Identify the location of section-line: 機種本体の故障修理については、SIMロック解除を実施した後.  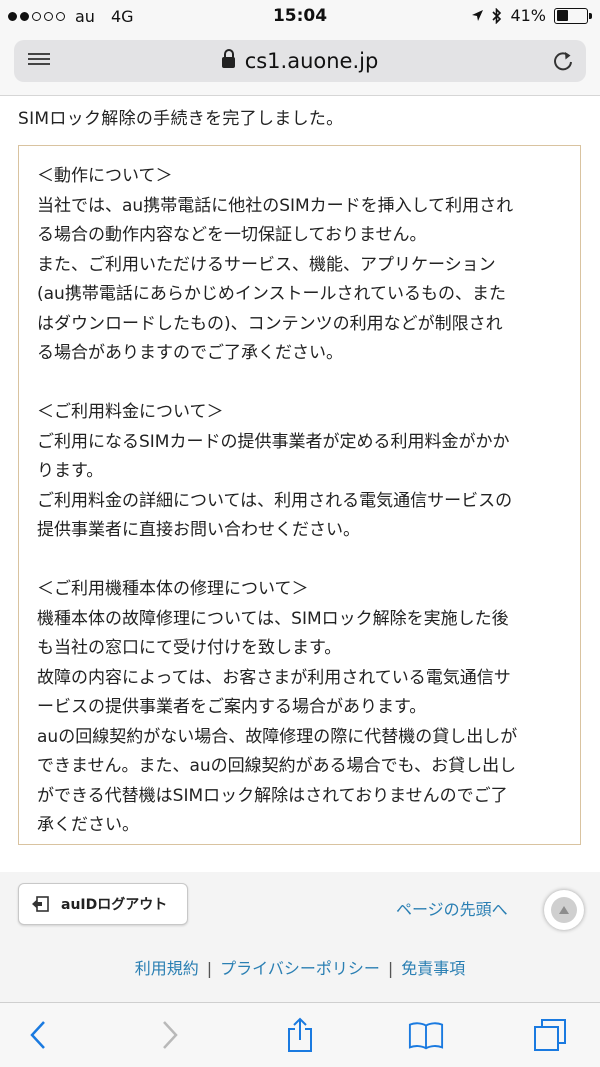
(273, 618).